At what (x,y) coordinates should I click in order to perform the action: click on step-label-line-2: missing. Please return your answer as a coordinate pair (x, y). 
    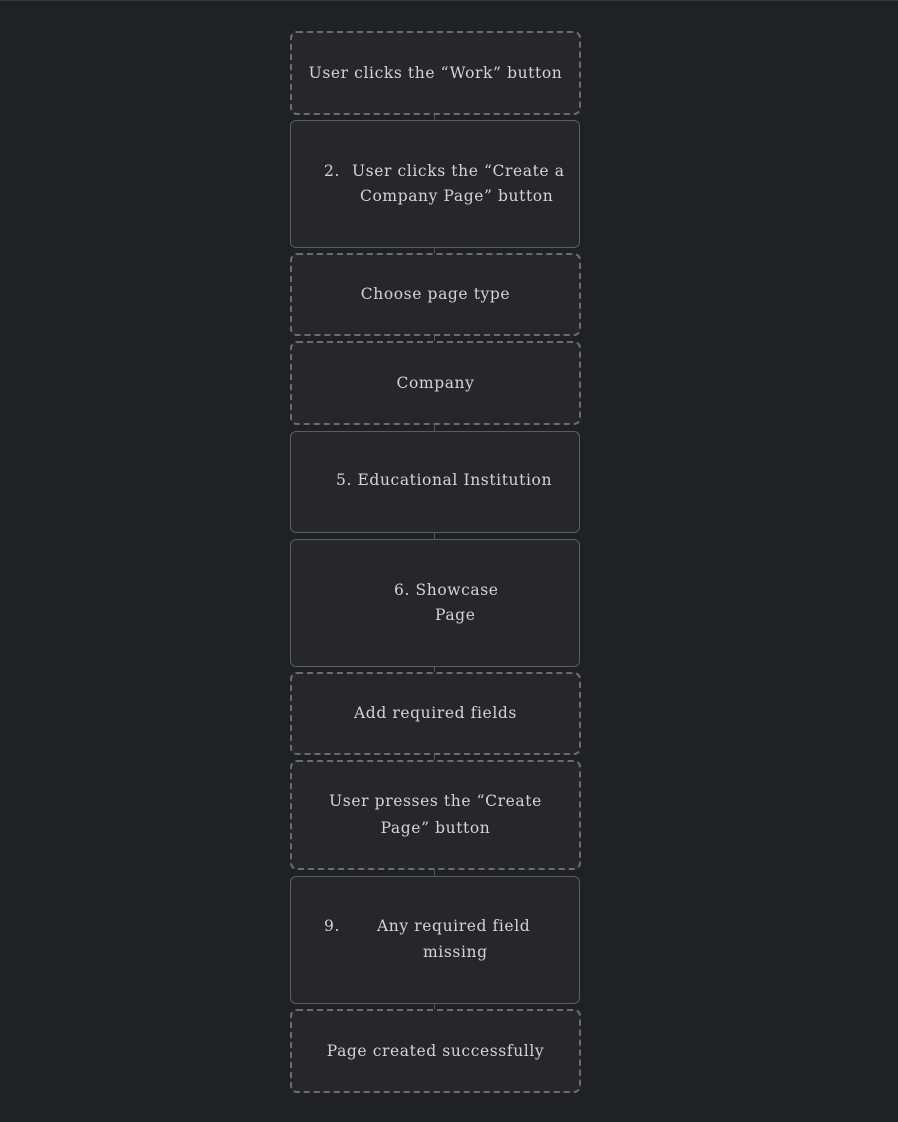
    Looking at the image, I should click on (455, 952).